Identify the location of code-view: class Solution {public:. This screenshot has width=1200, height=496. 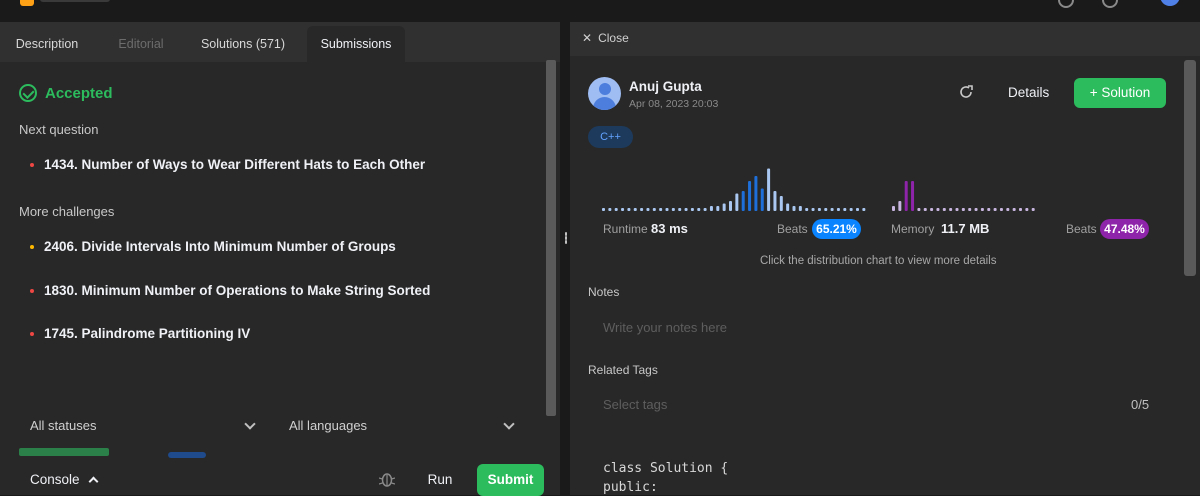
(665, 477).